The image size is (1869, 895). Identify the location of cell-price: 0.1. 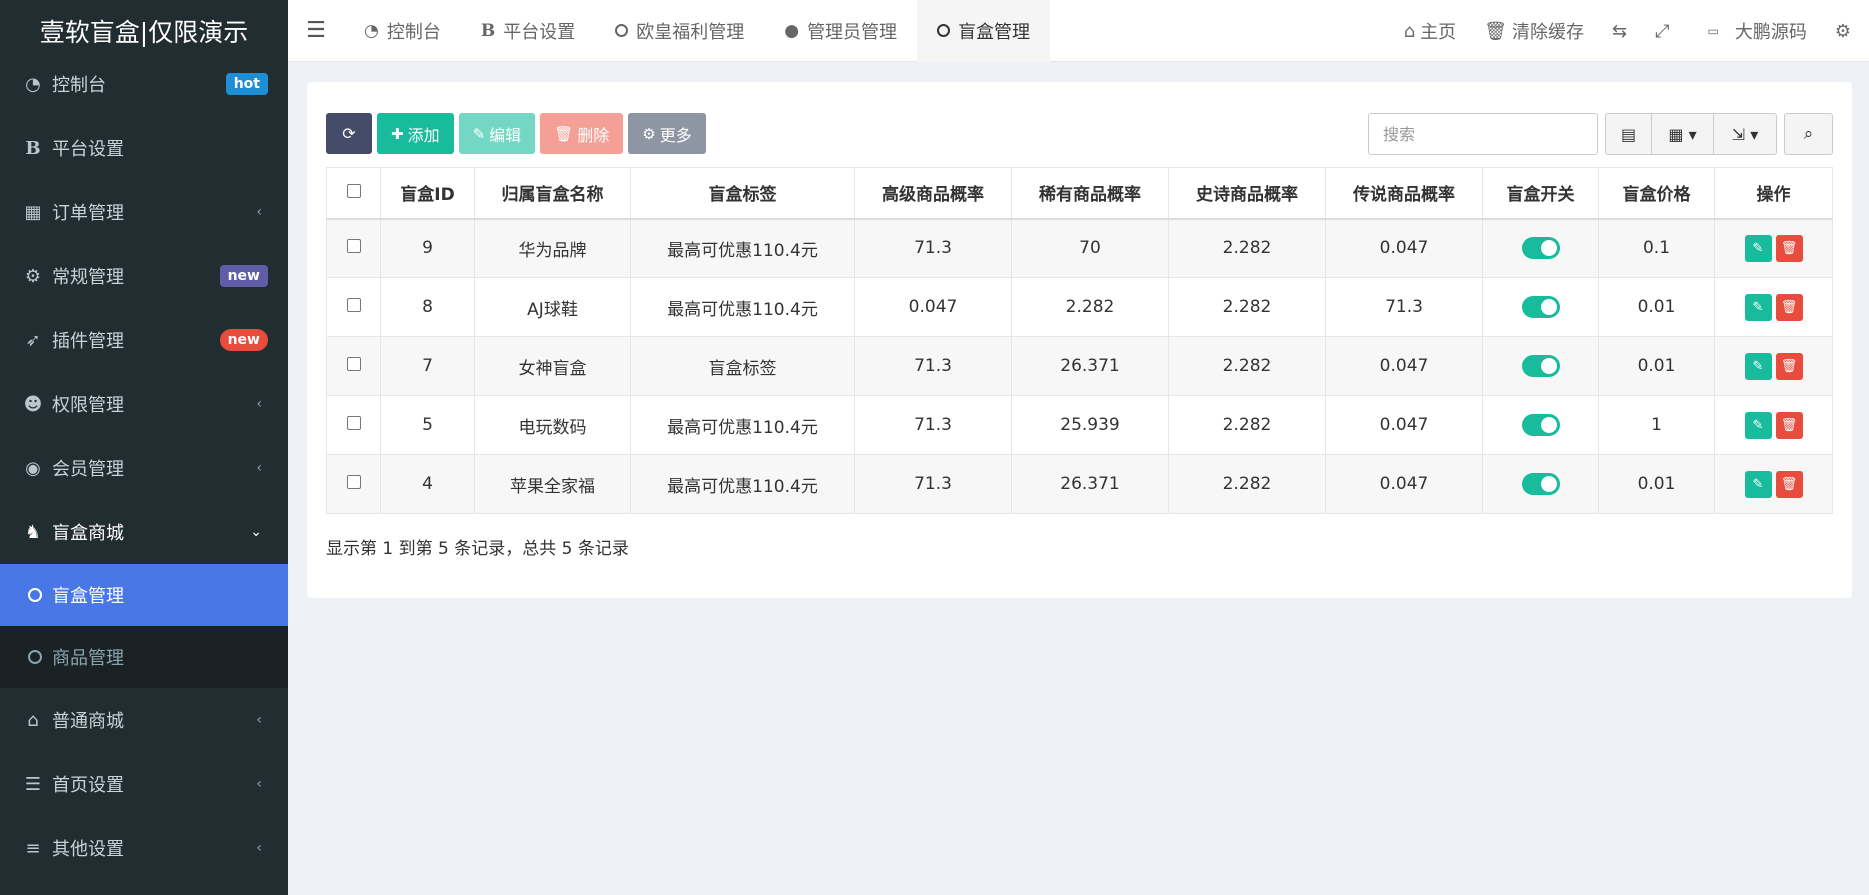
(1656, 248).